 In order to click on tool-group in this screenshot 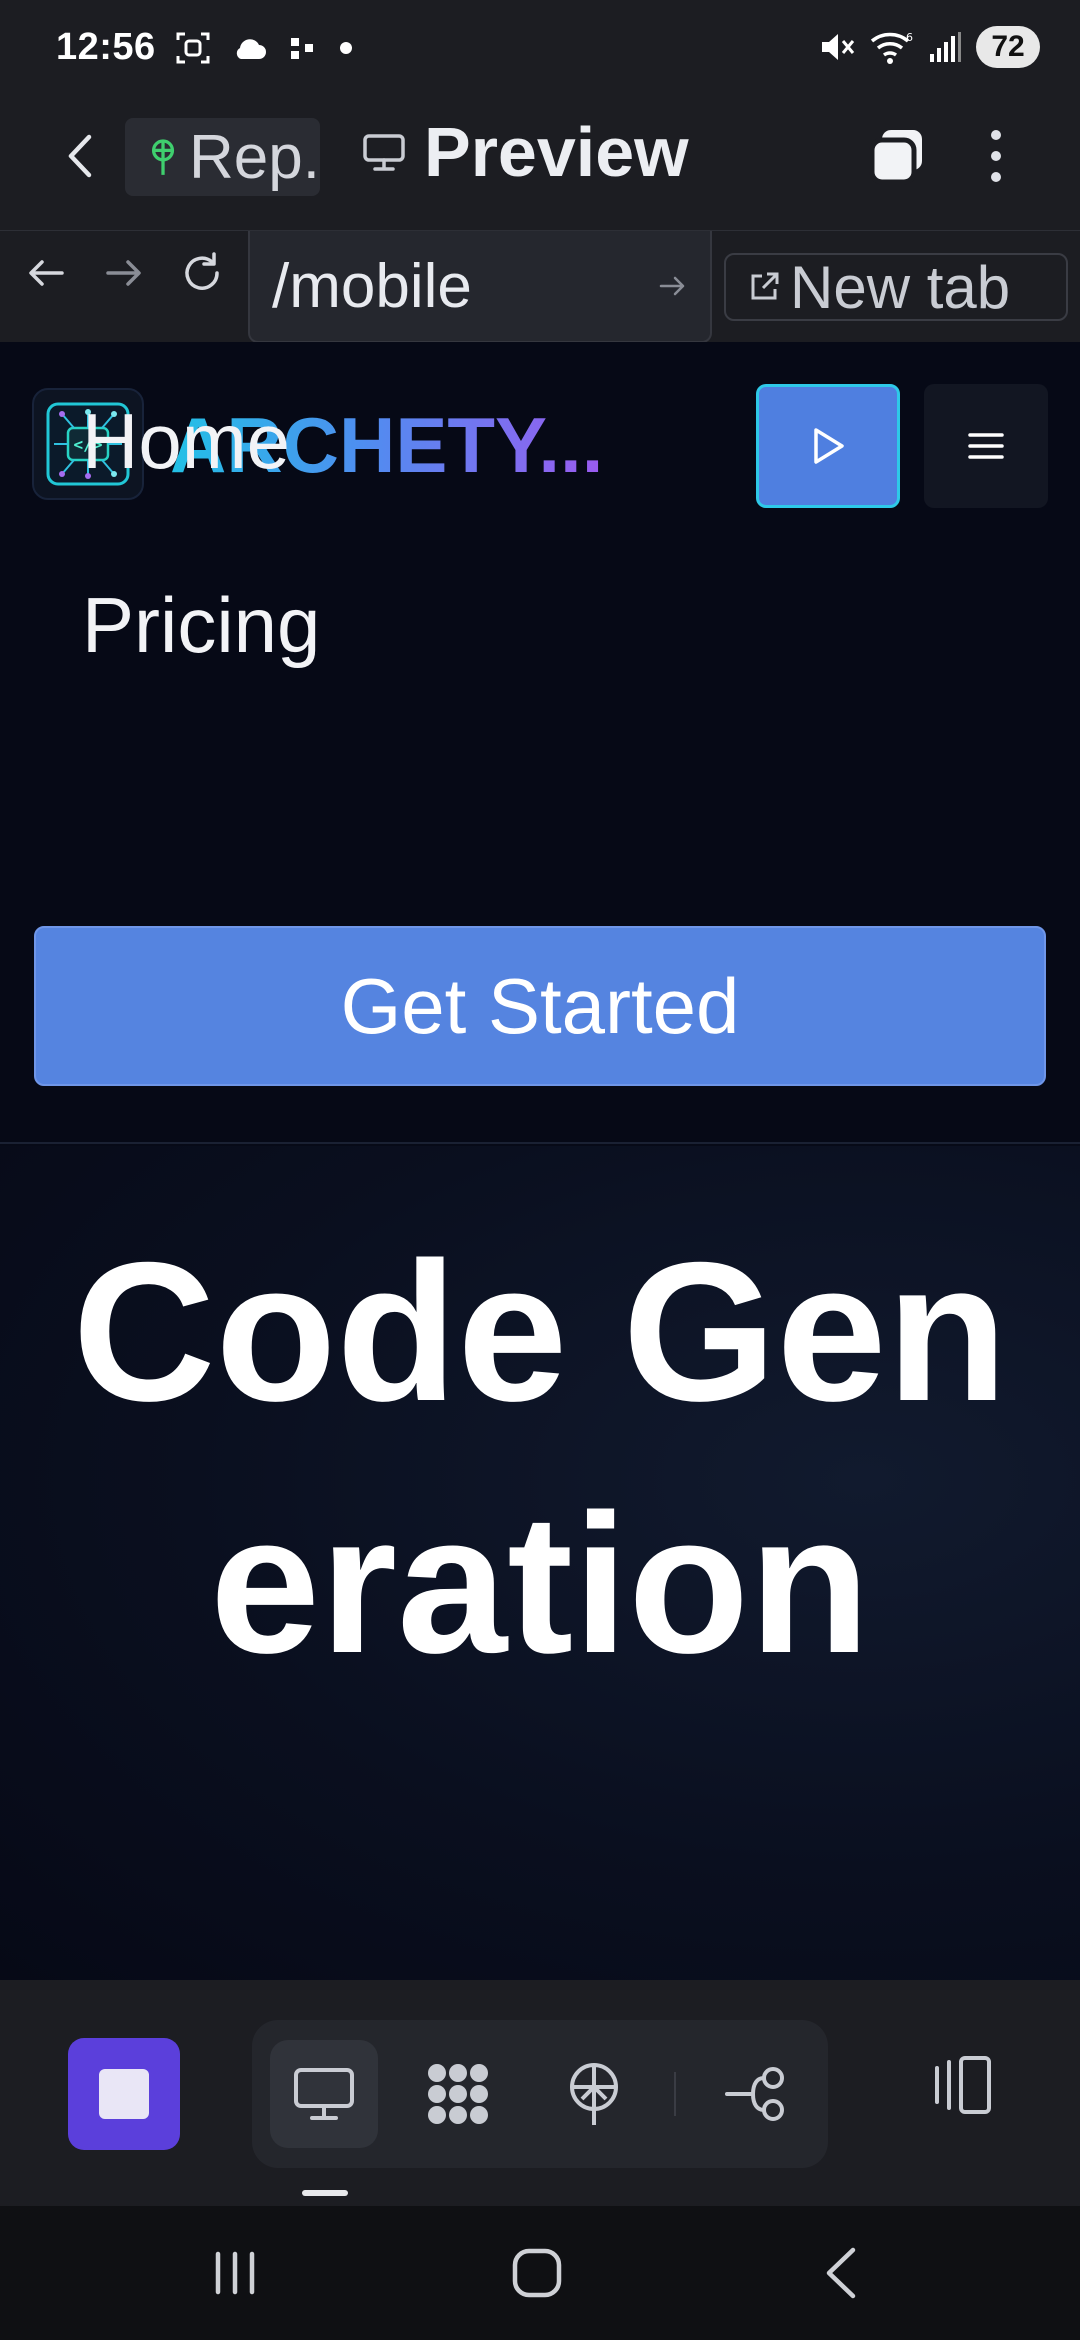, I will do `click(540, 2094)`.